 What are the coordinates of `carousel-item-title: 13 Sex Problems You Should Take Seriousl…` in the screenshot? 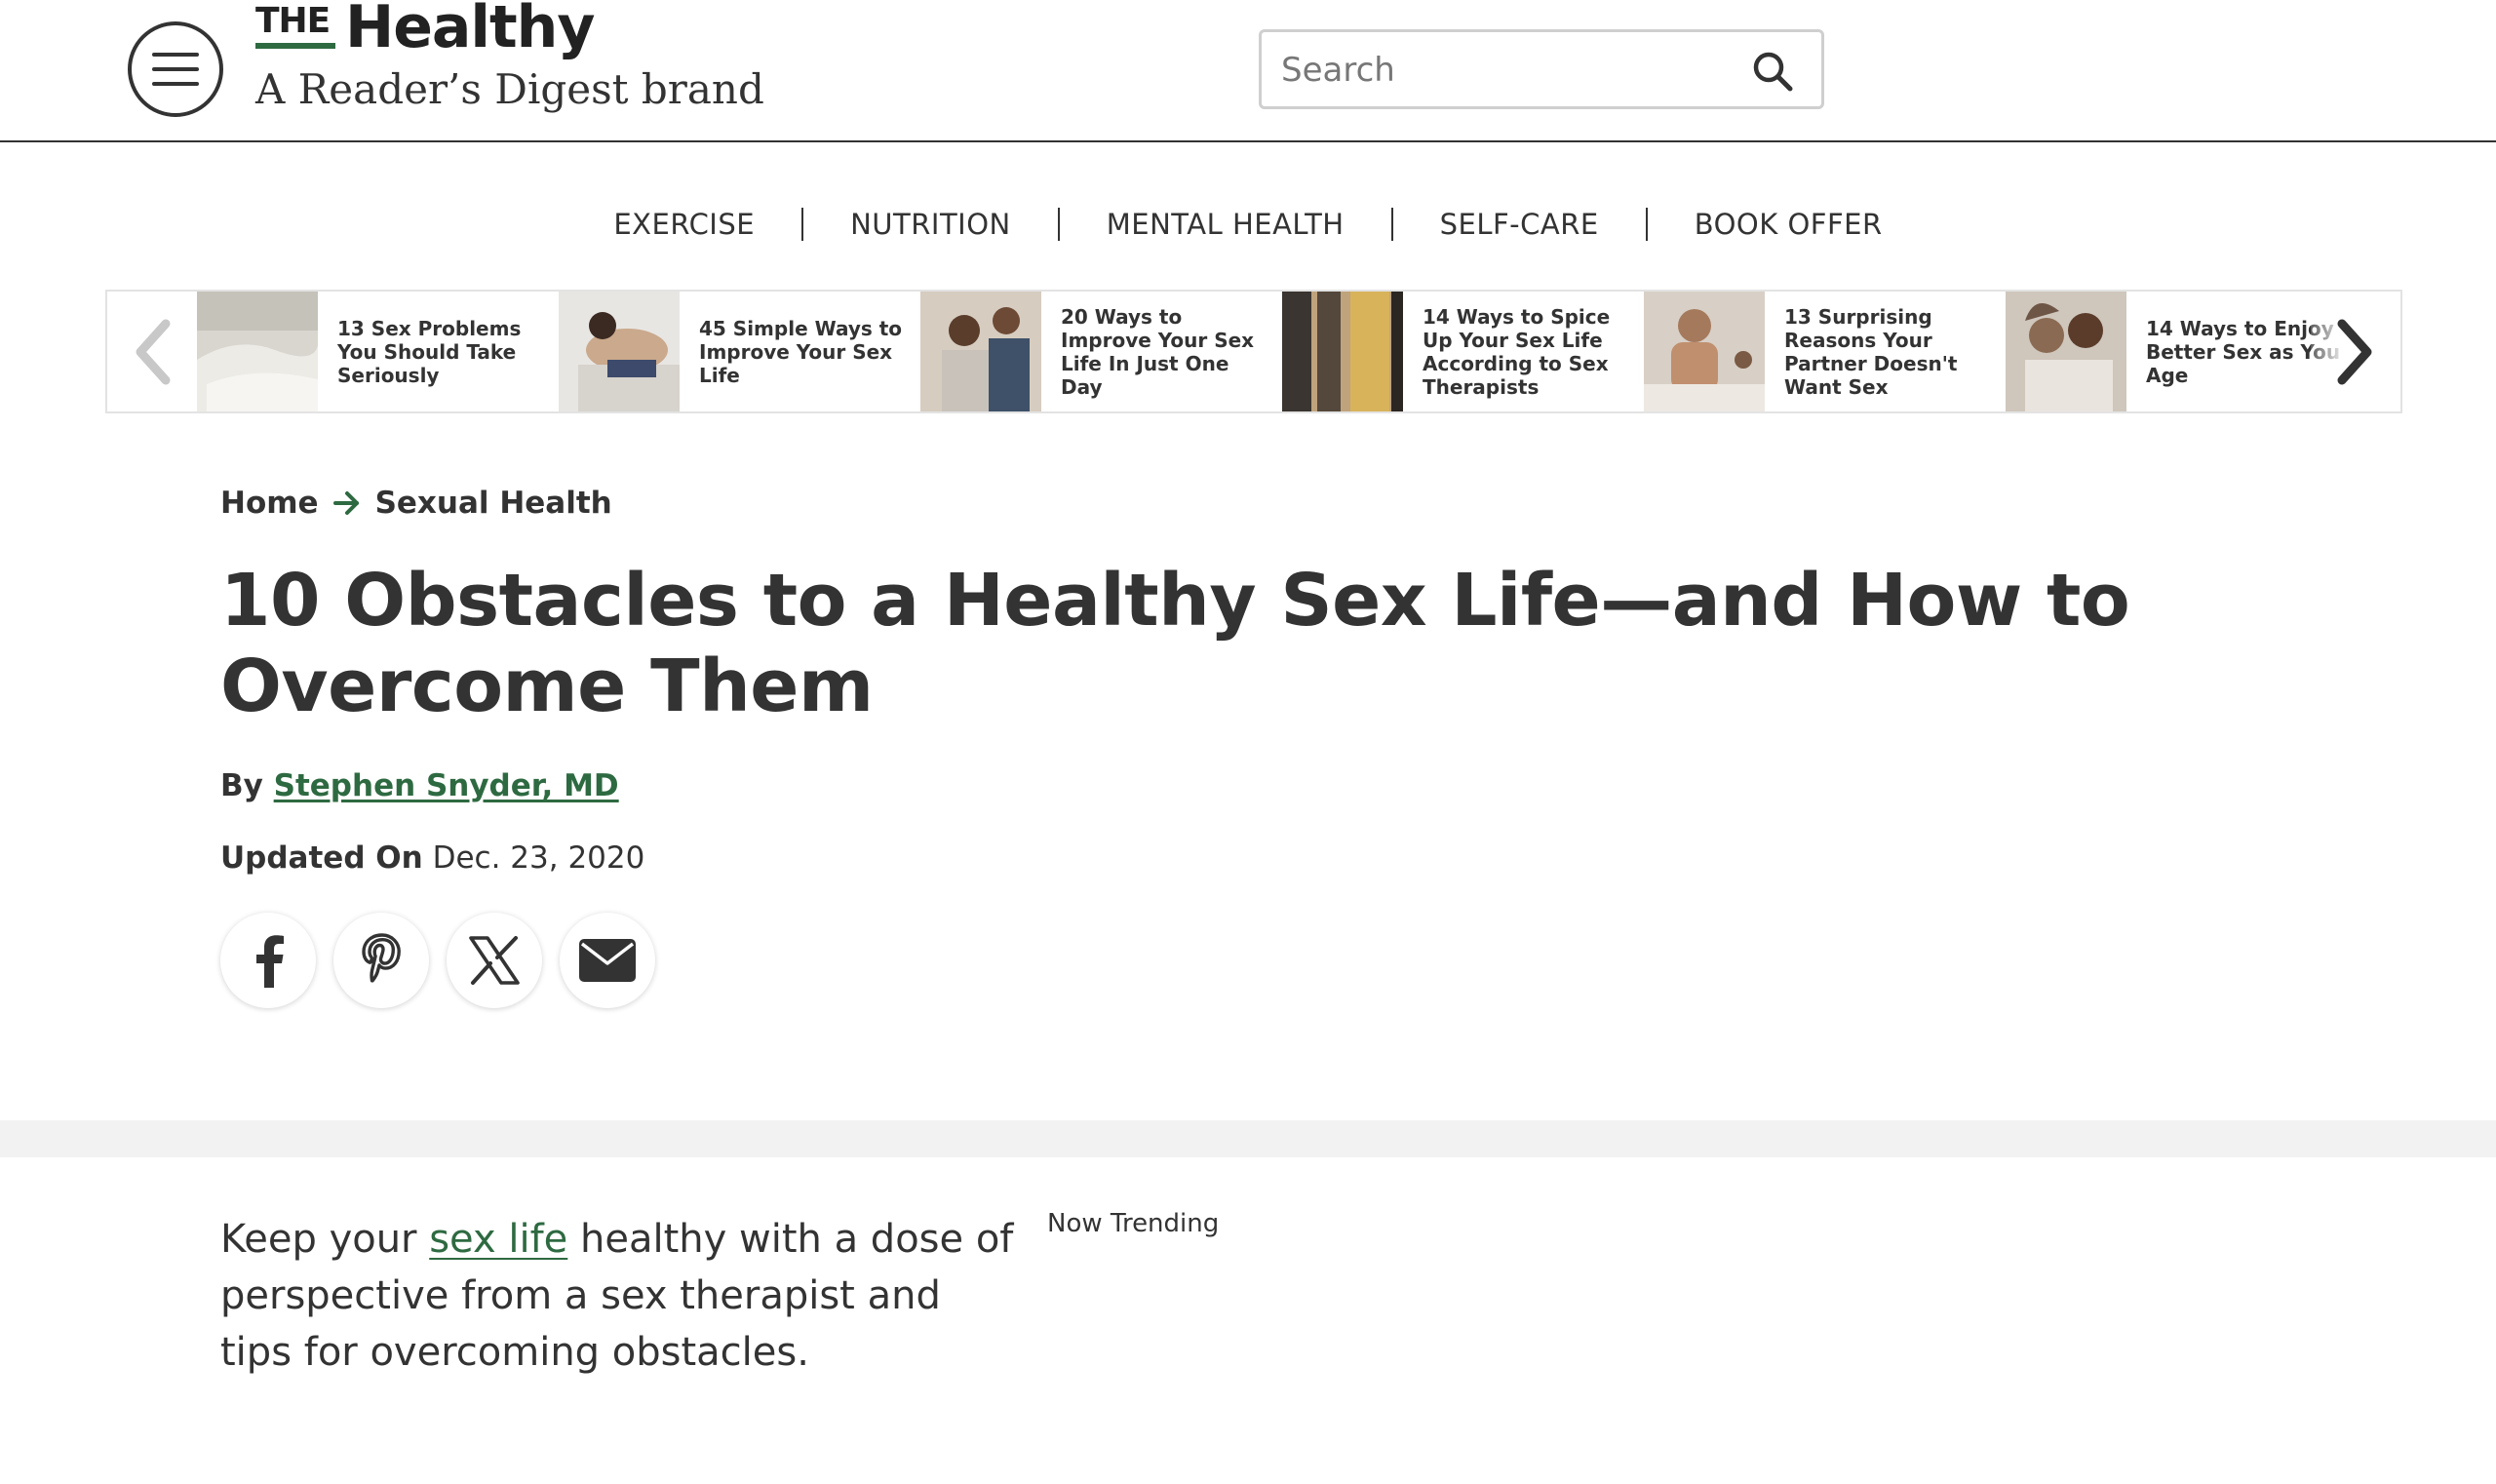 It's located at (429, 351).